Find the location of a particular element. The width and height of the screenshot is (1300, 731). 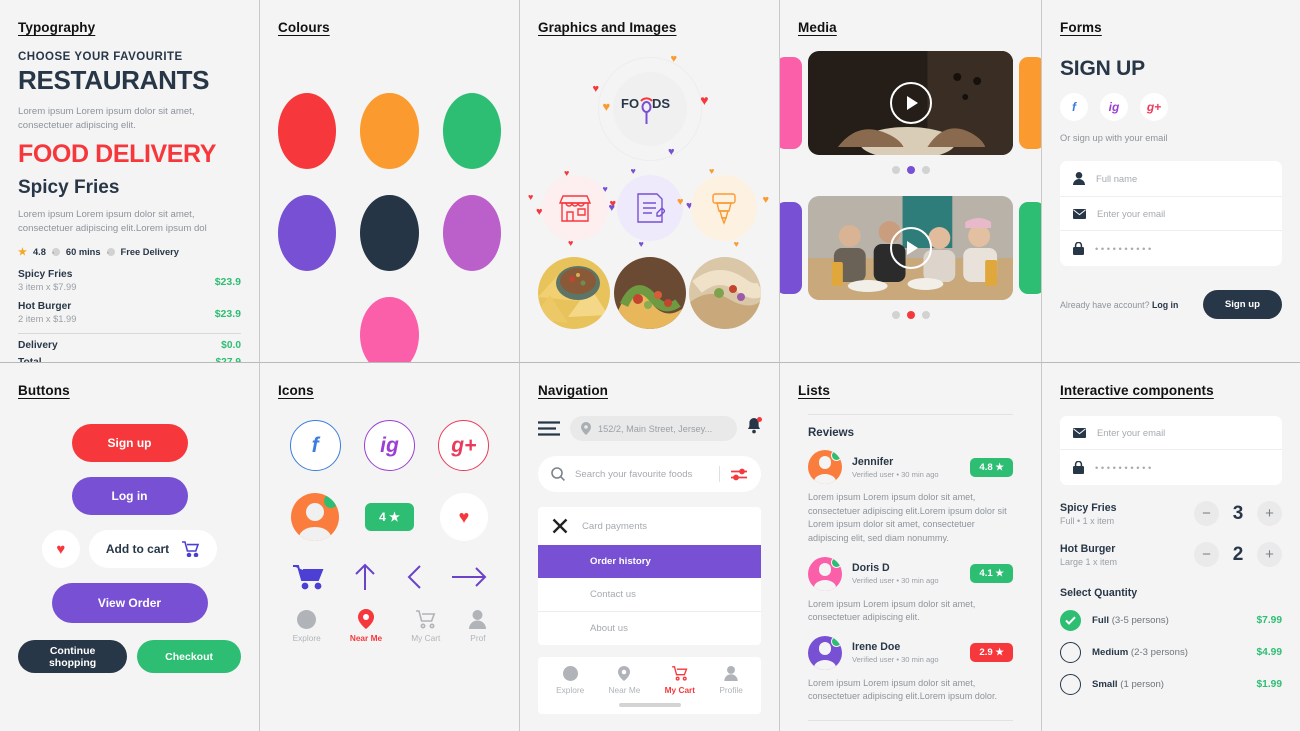

tab-profile: Profile is located at coordinates (731, 680).